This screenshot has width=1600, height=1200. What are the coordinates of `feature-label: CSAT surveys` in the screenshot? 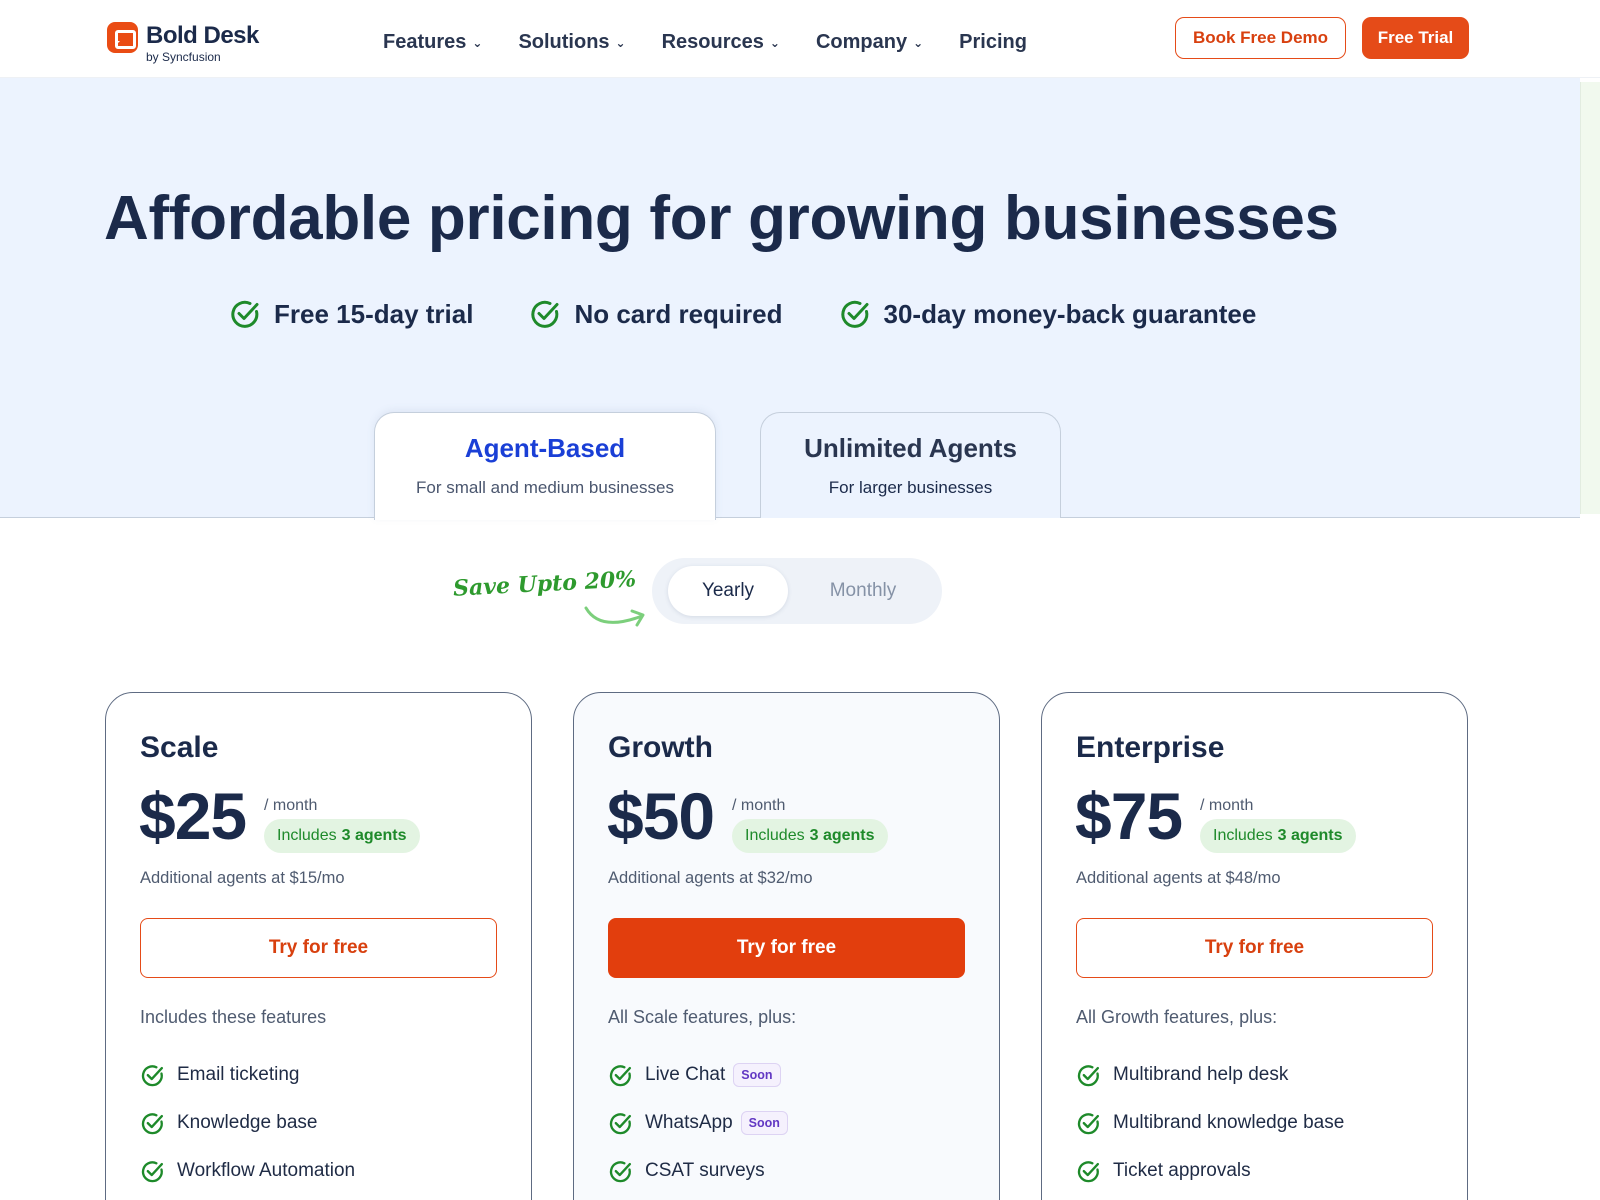 It's located at (705, 1170).